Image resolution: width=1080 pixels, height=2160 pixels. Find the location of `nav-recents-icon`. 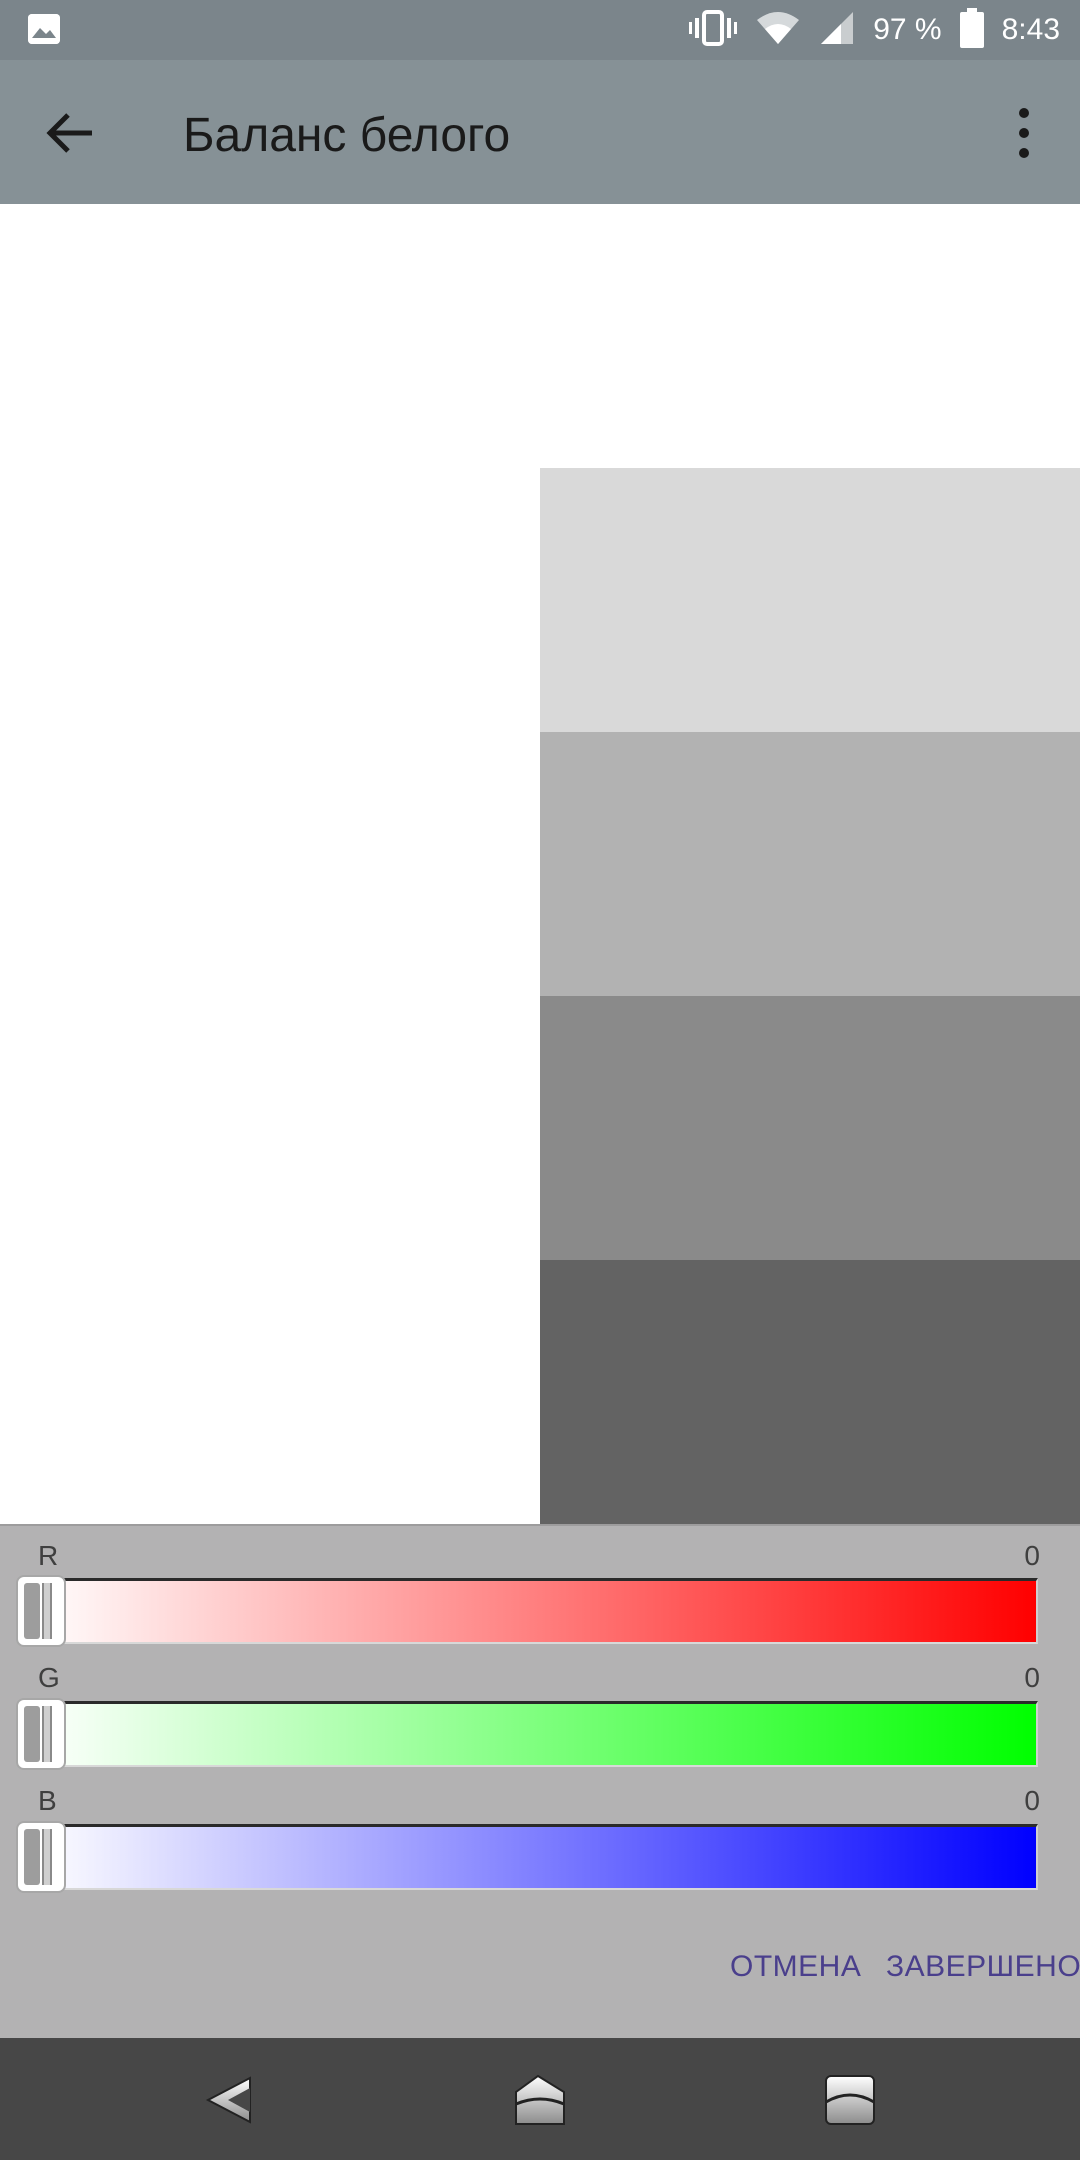

nav-recents-icon is located at coordinates (850, 2100).